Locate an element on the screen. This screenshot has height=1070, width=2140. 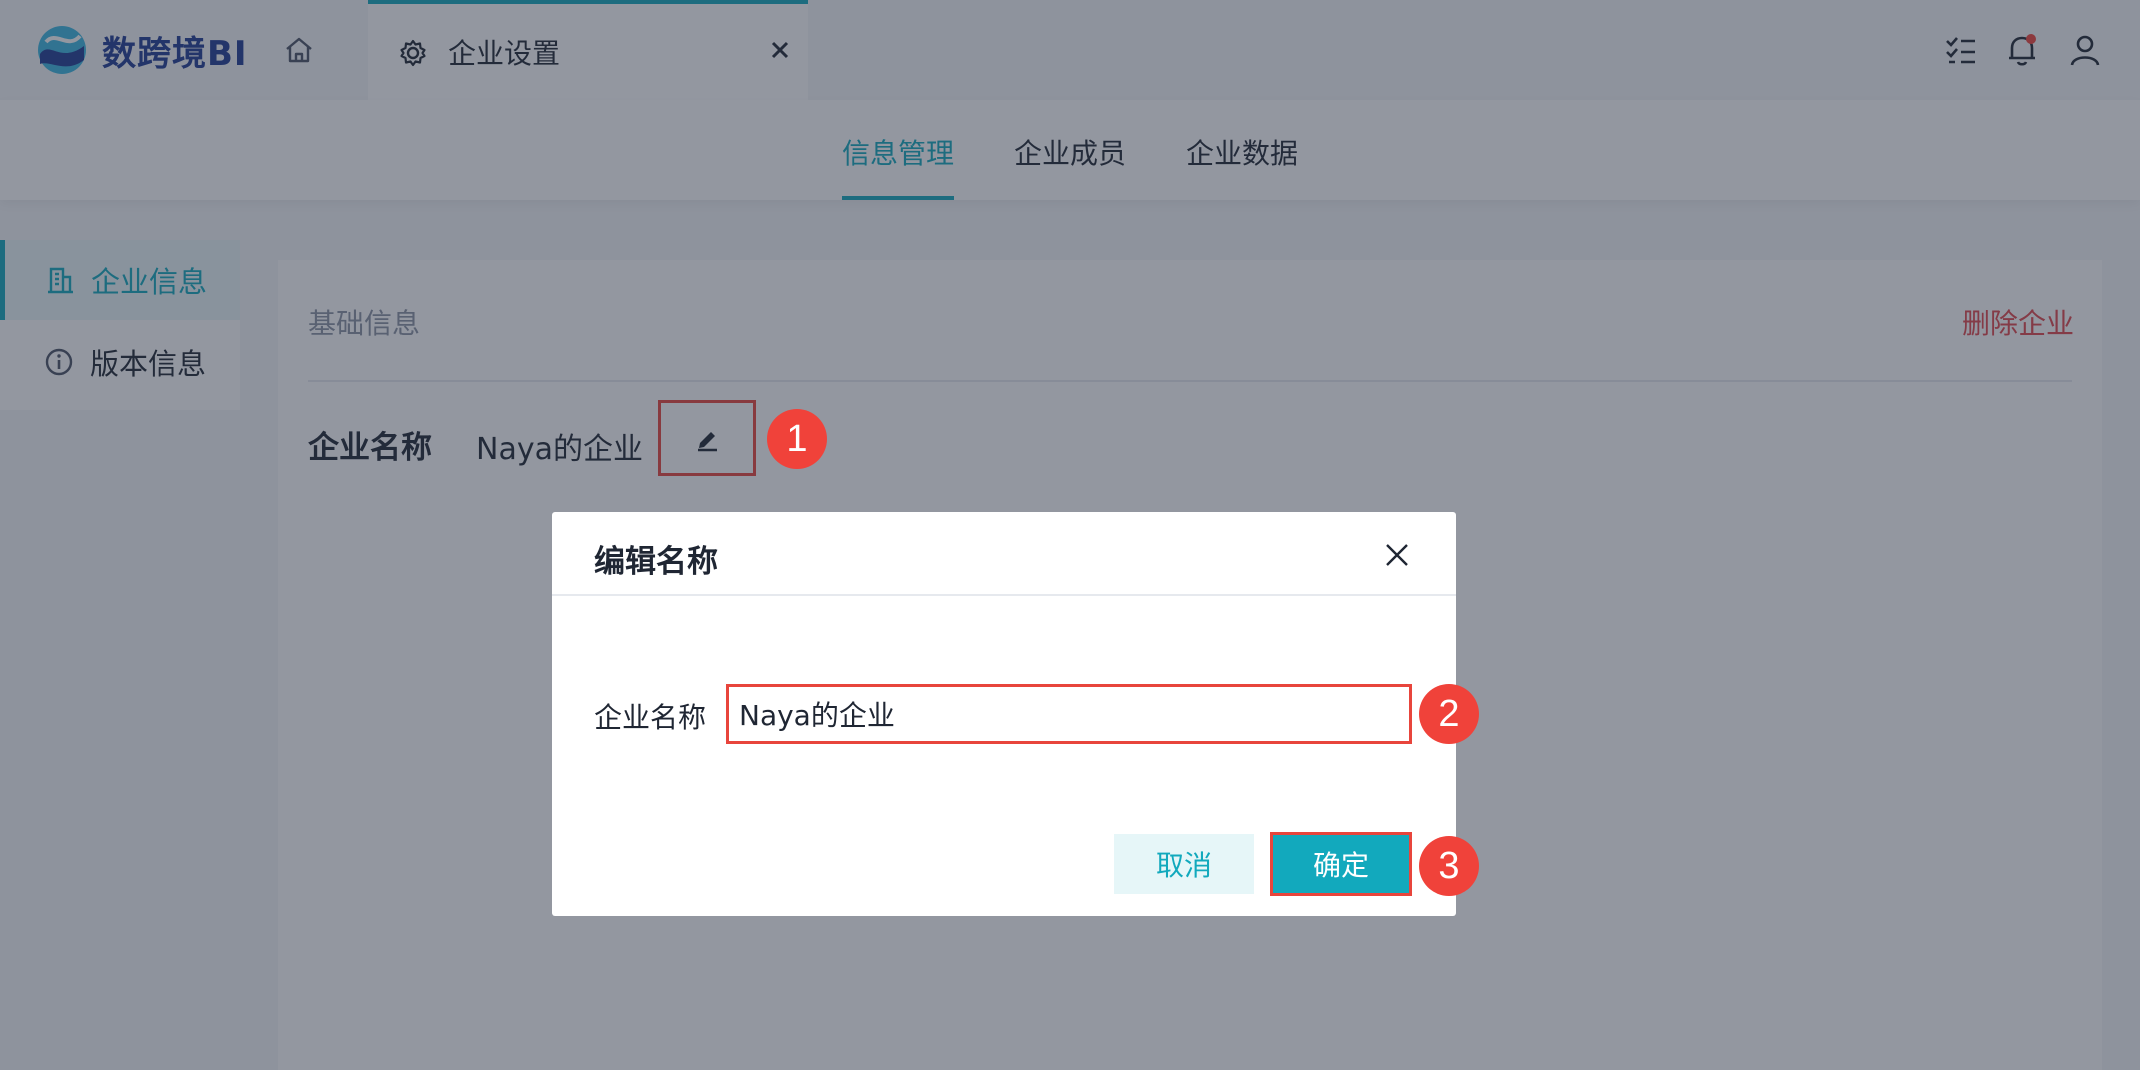
dialog-title: 编辑名称 is located at coordinates (656, 562).